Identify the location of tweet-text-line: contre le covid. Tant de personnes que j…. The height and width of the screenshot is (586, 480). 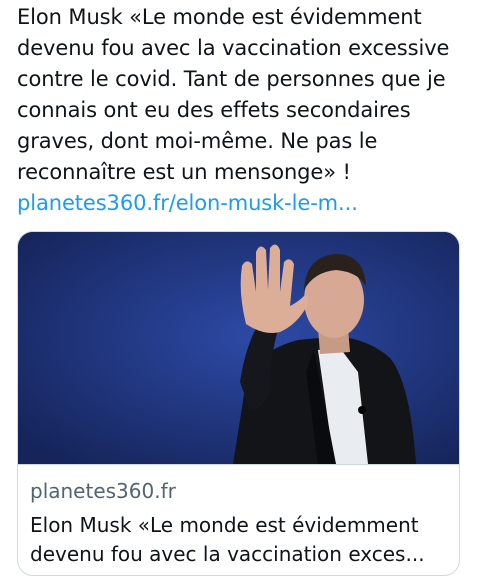
(231, 79).